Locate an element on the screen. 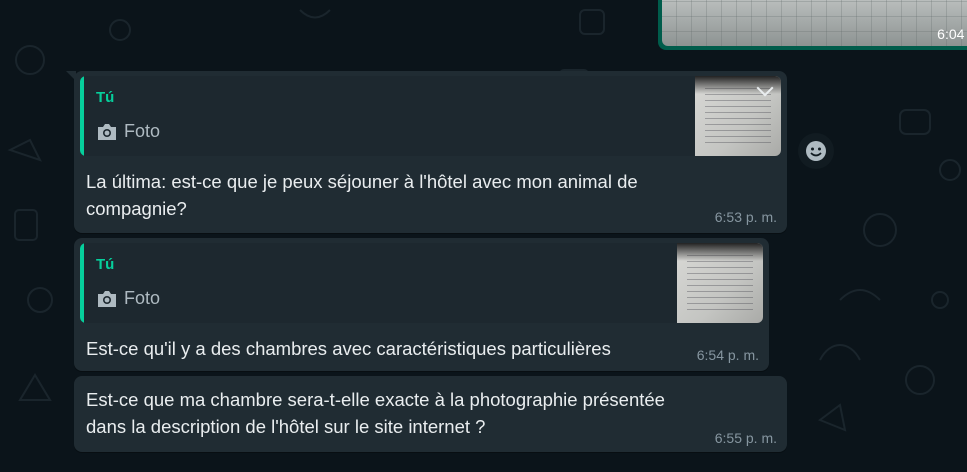  emoji-icon is located at coordinates (816, 151).